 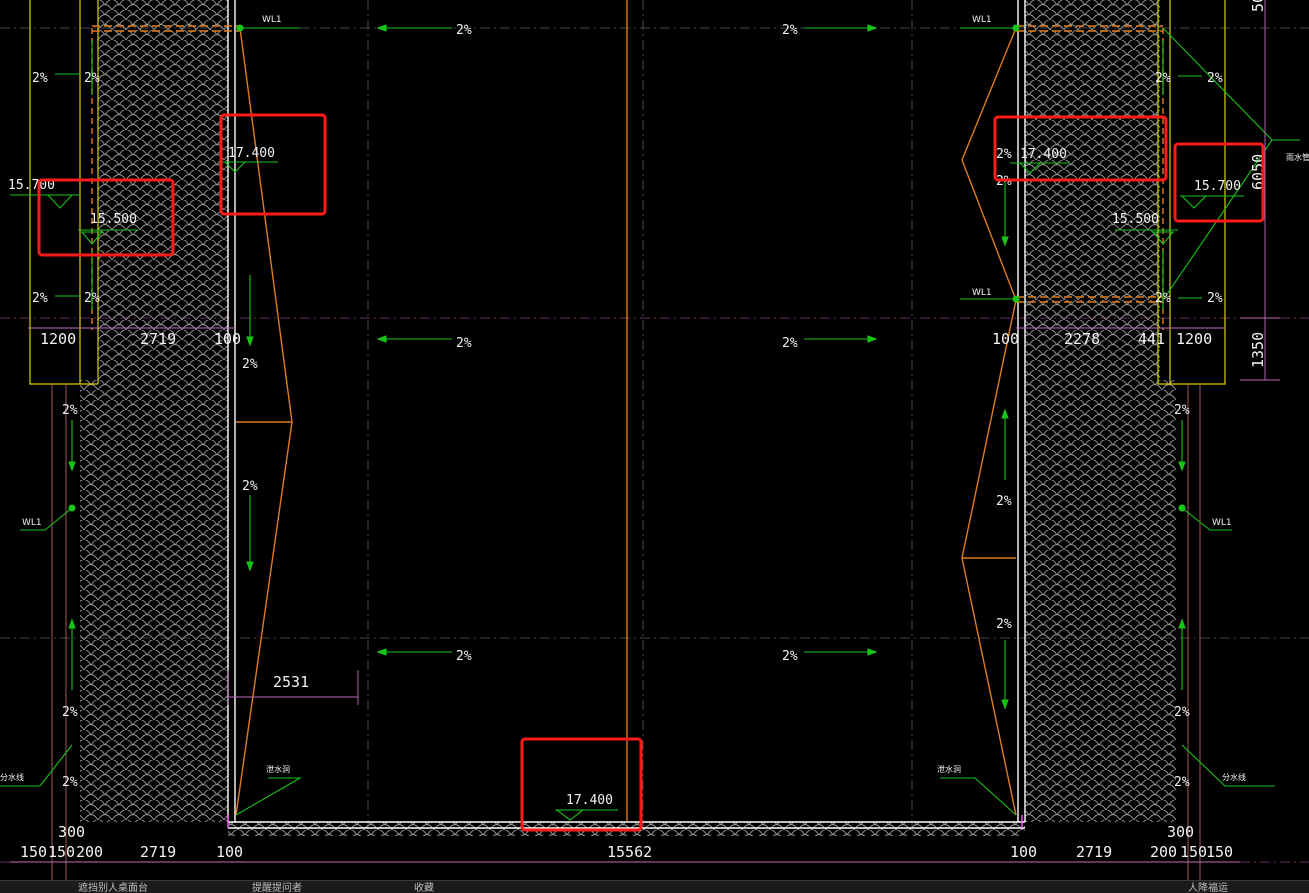 What do you see at coordinates (1258, 350) in the screenshot?
I see `dimension-label: 1350` at bounding box center [1258, 350].